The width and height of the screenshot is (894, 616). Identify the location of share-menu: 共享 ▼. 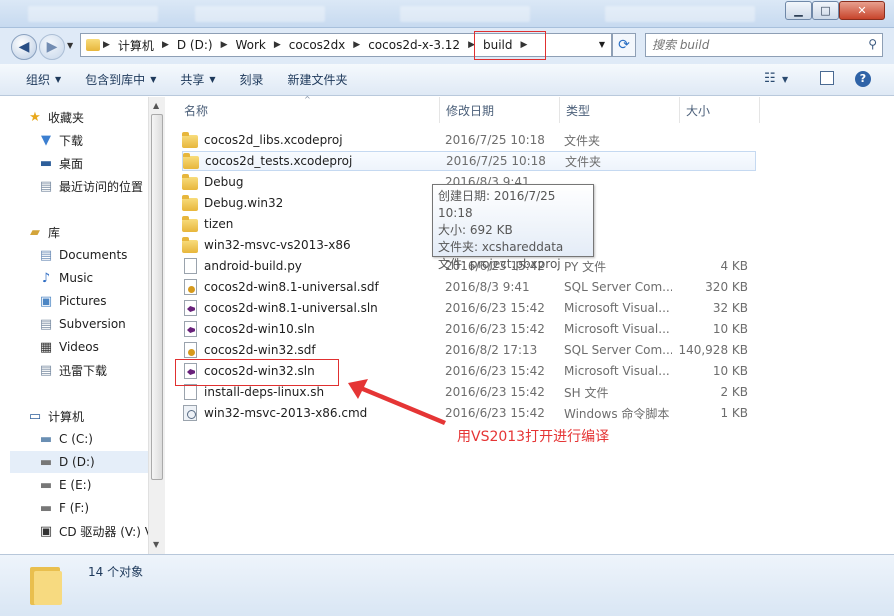
(197, 79).